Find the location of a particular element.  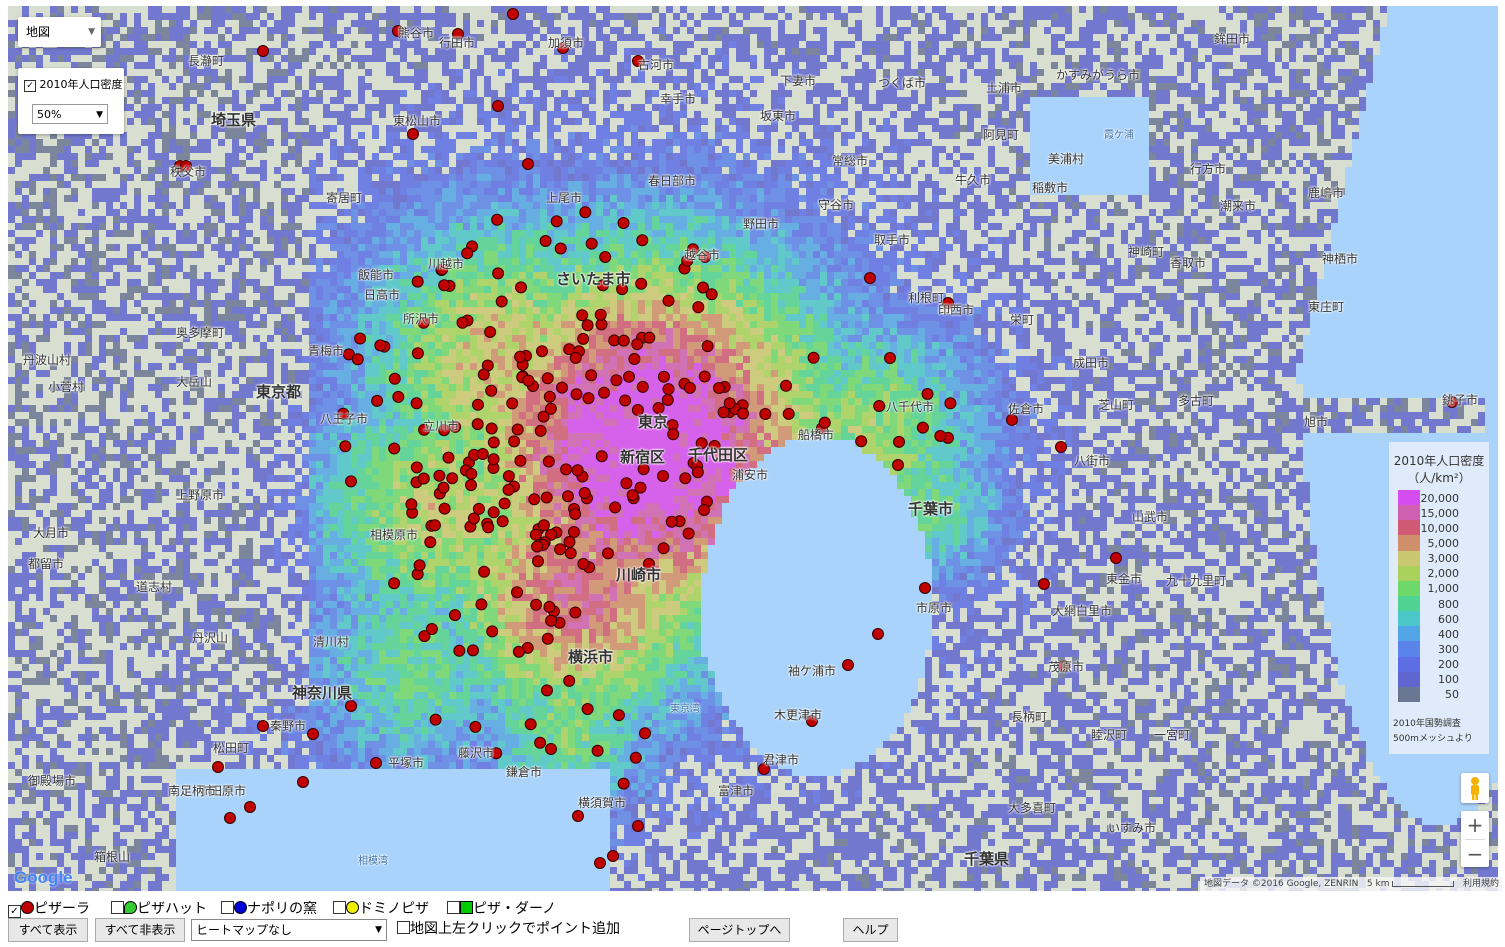

filter-4: ピザ・ダーノ is located at coordinates (501, 908).